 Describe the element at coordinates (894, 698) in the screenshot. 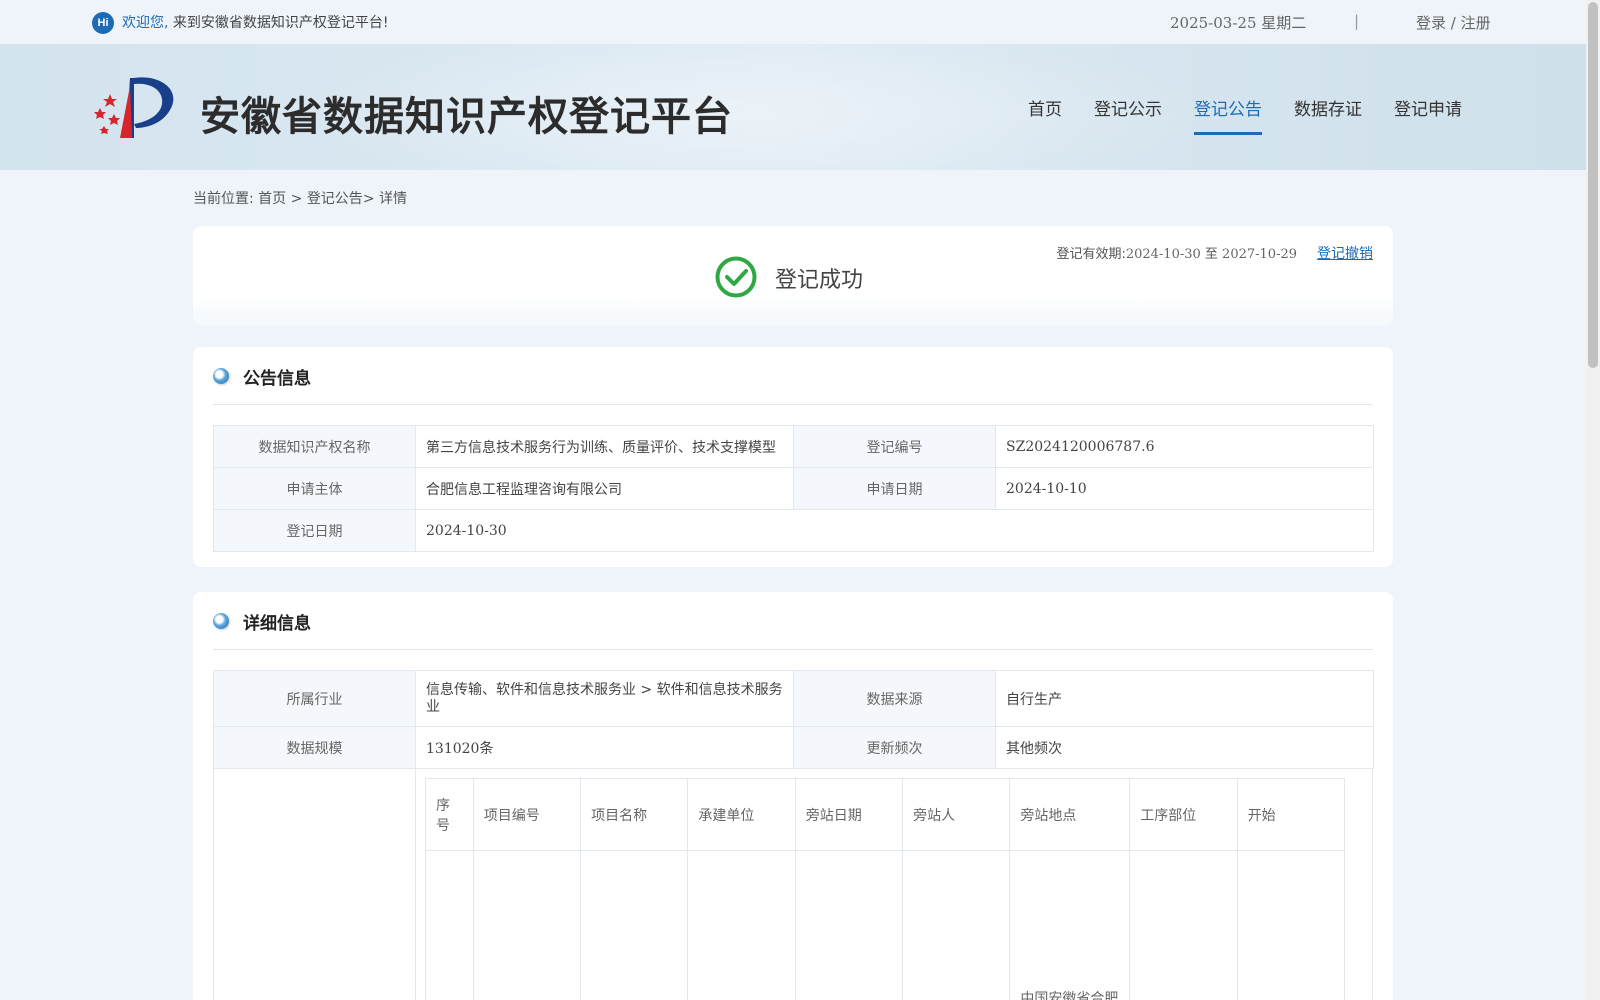

I see `source-label: 数据来源` at that location.